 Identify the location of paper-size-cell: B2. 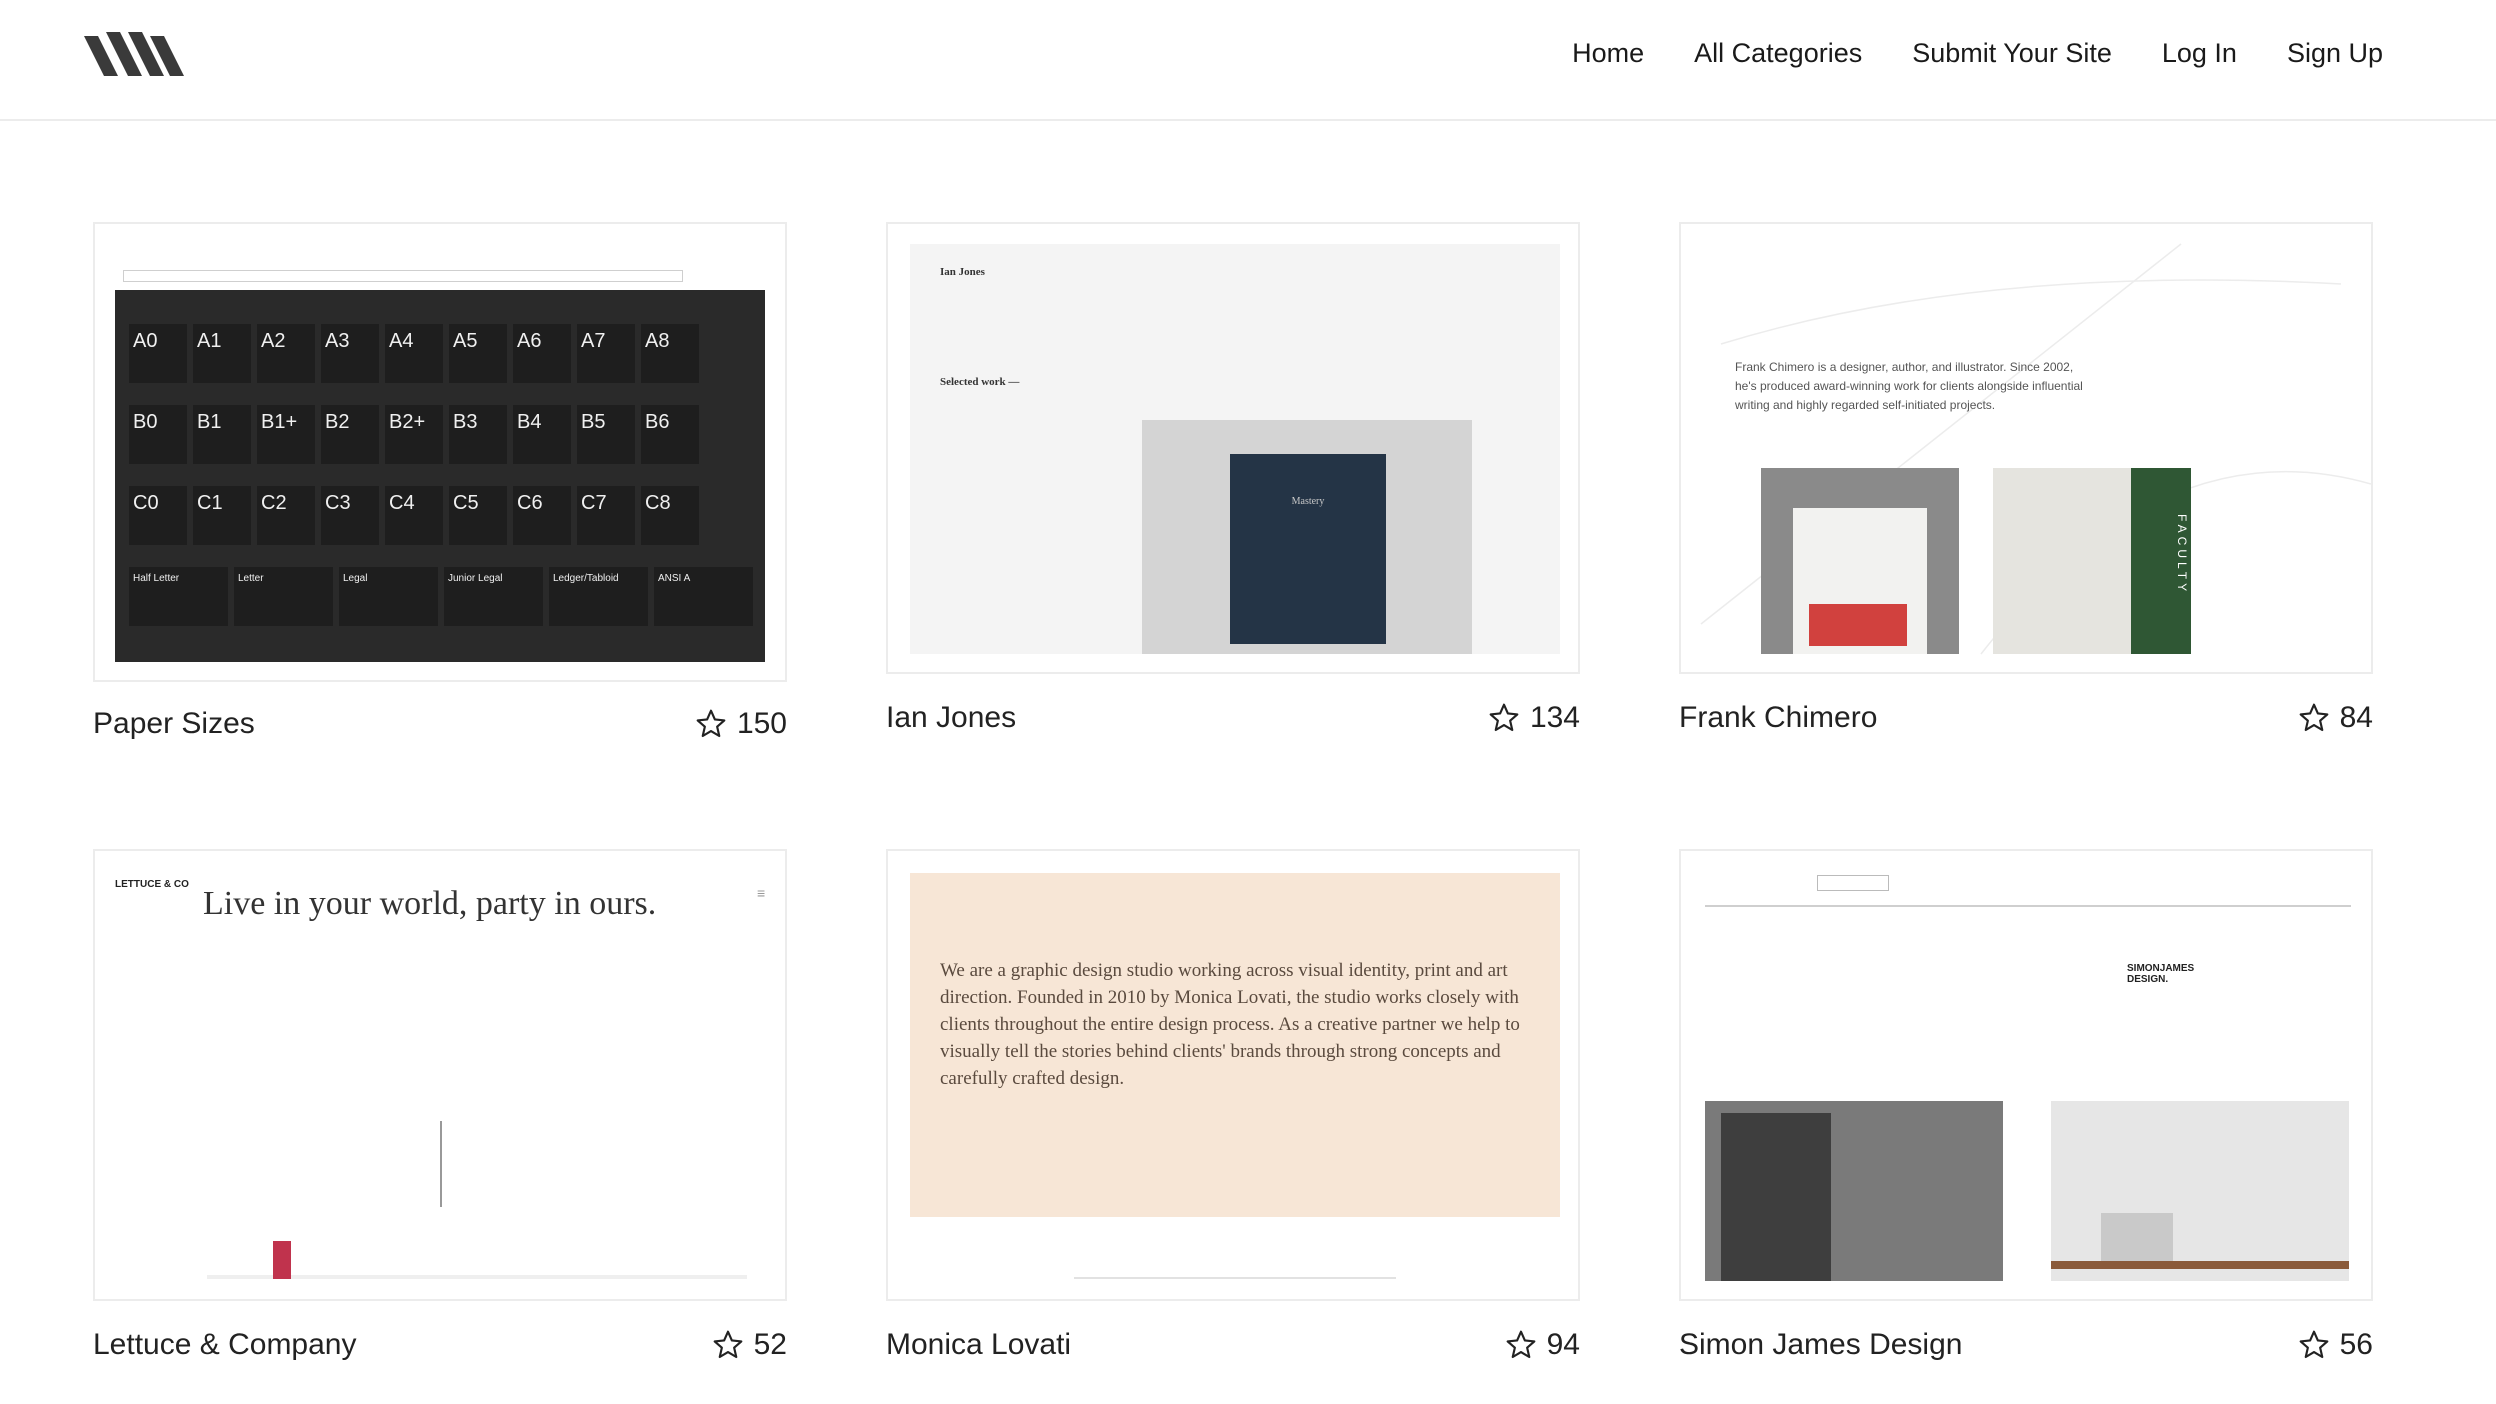
(350, 434).